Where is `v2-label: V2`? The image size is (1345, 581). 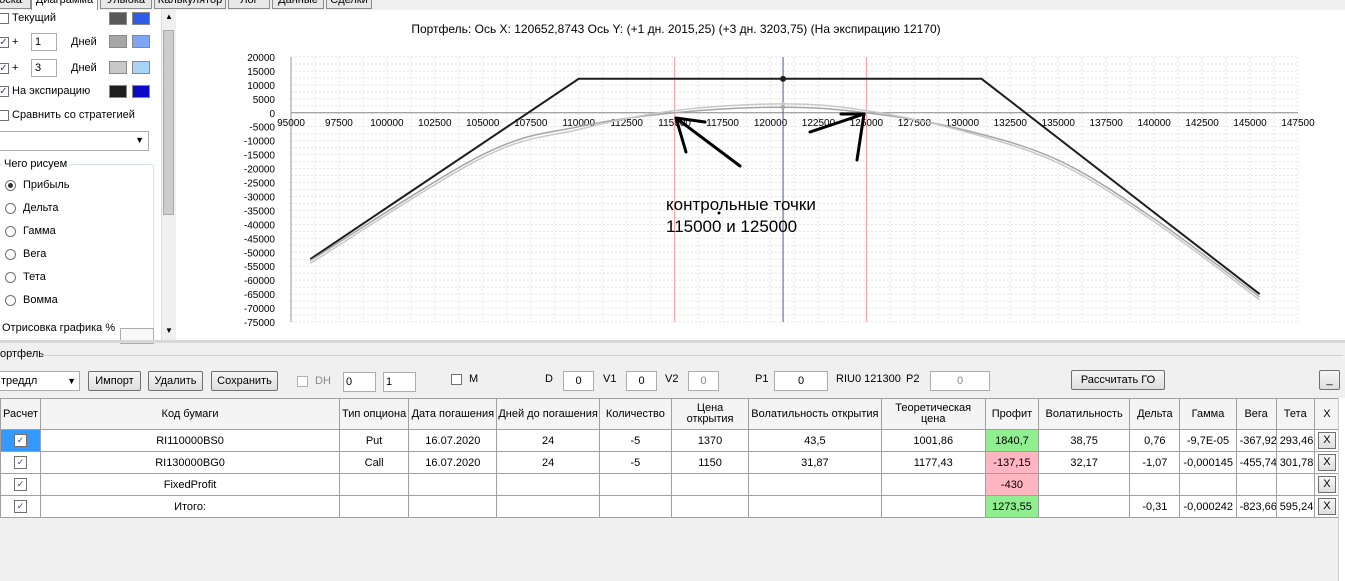
v2-label: V2 is located at coordinates (672, 379).